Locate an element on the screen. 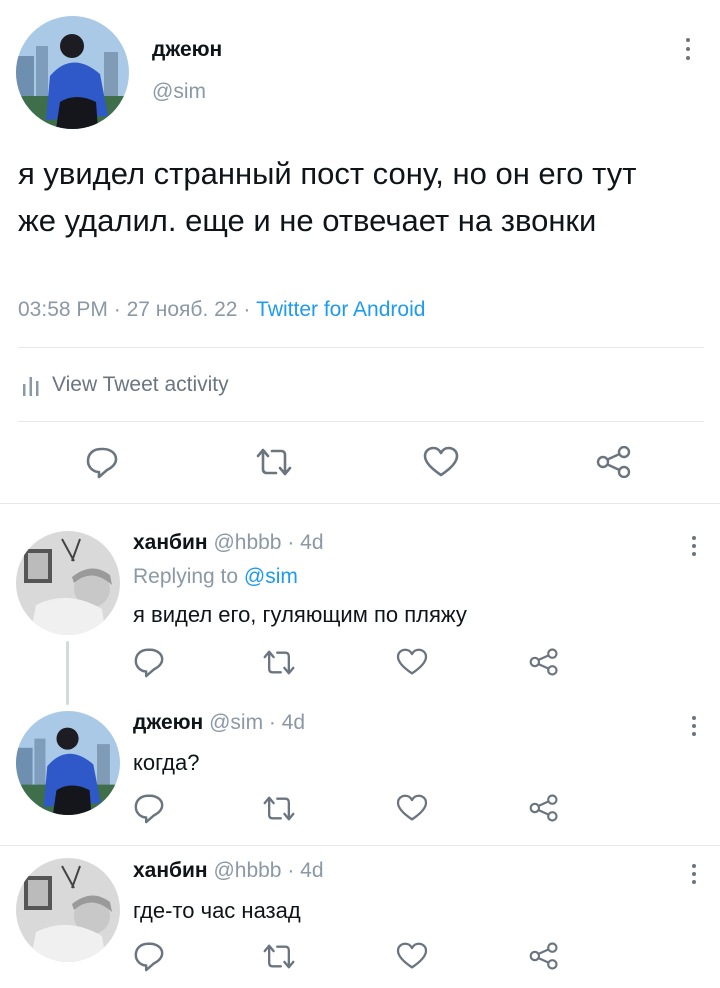  view-tweet-activity-button: View Tweet activity is located at coordinates (125, 385).